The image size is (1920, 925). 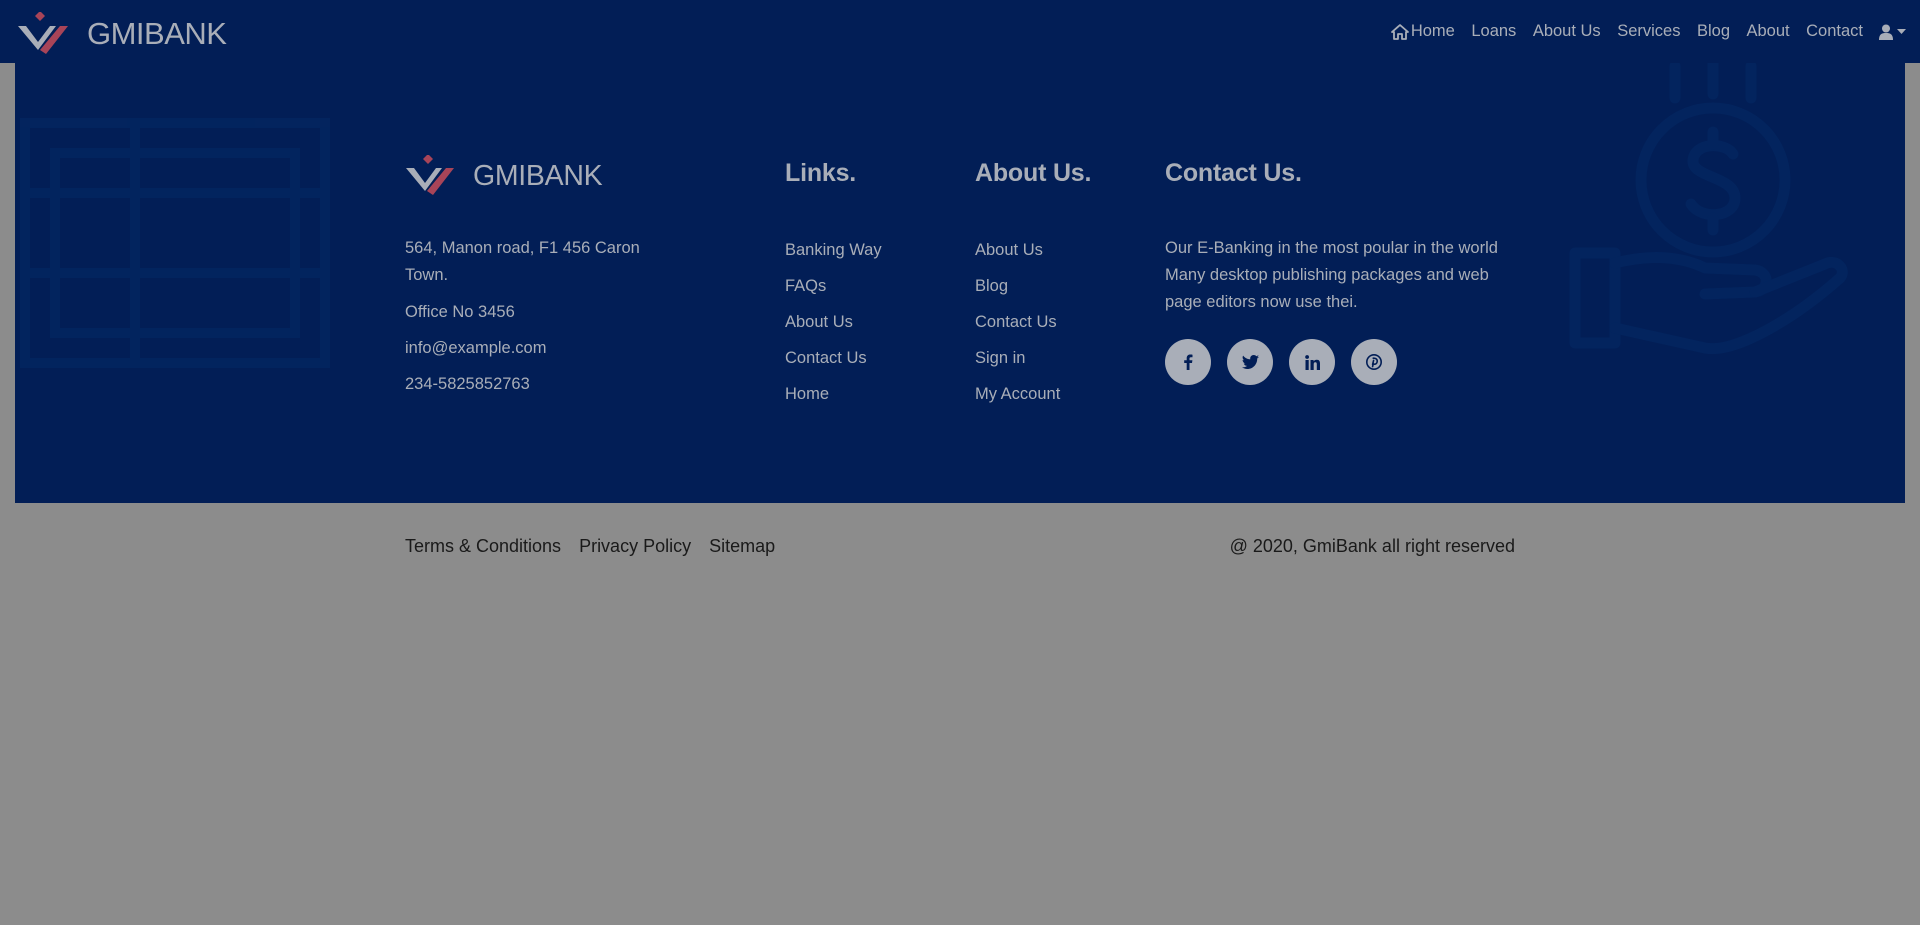 I want to click on footer-link-contact-us: Contact Us, so click(x=833, y=366).